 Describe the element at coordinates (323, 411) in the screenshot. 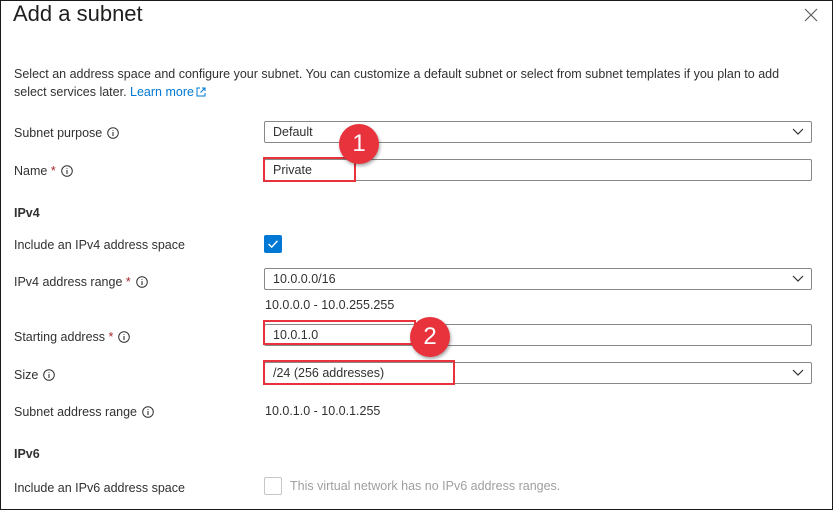

I see `subnet-range-value: 10.0.1.0 - 10.0.1.255` at that location.